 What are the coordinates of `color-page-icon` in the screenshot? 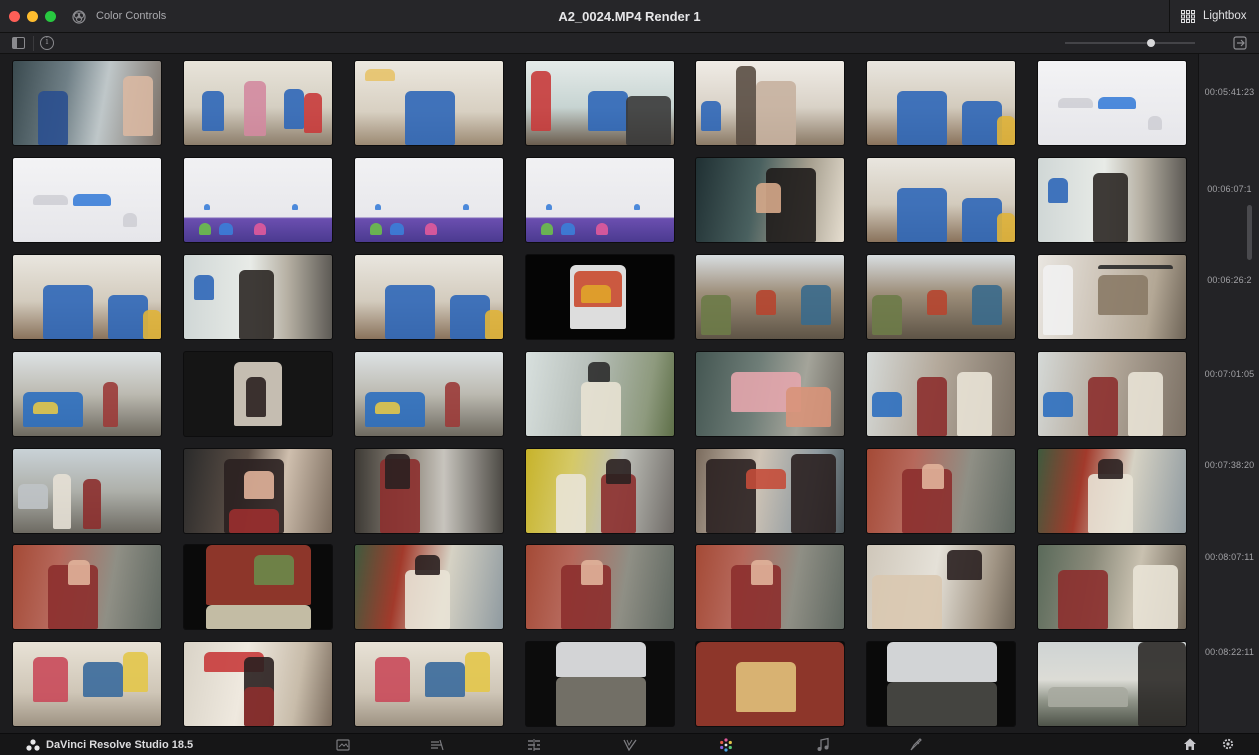 It's located at (726, 745).